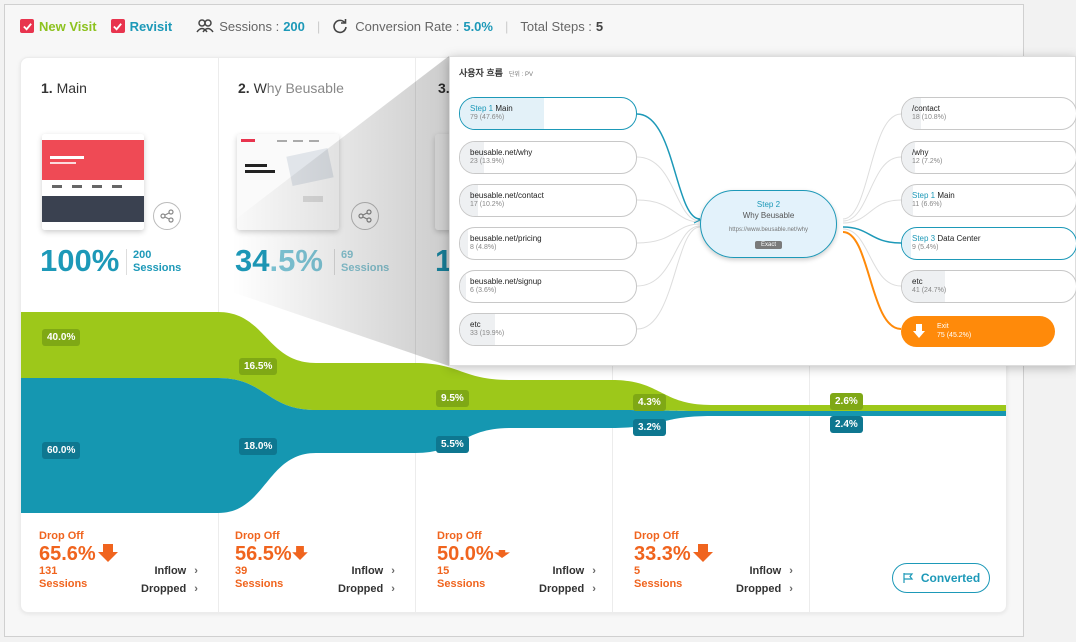 The width and height of the screenshot is (1076, 642). Describe the element at coordinates (452, 444) in the screenshot. I see `flow-label-blue-3: 5.5%` at that location.